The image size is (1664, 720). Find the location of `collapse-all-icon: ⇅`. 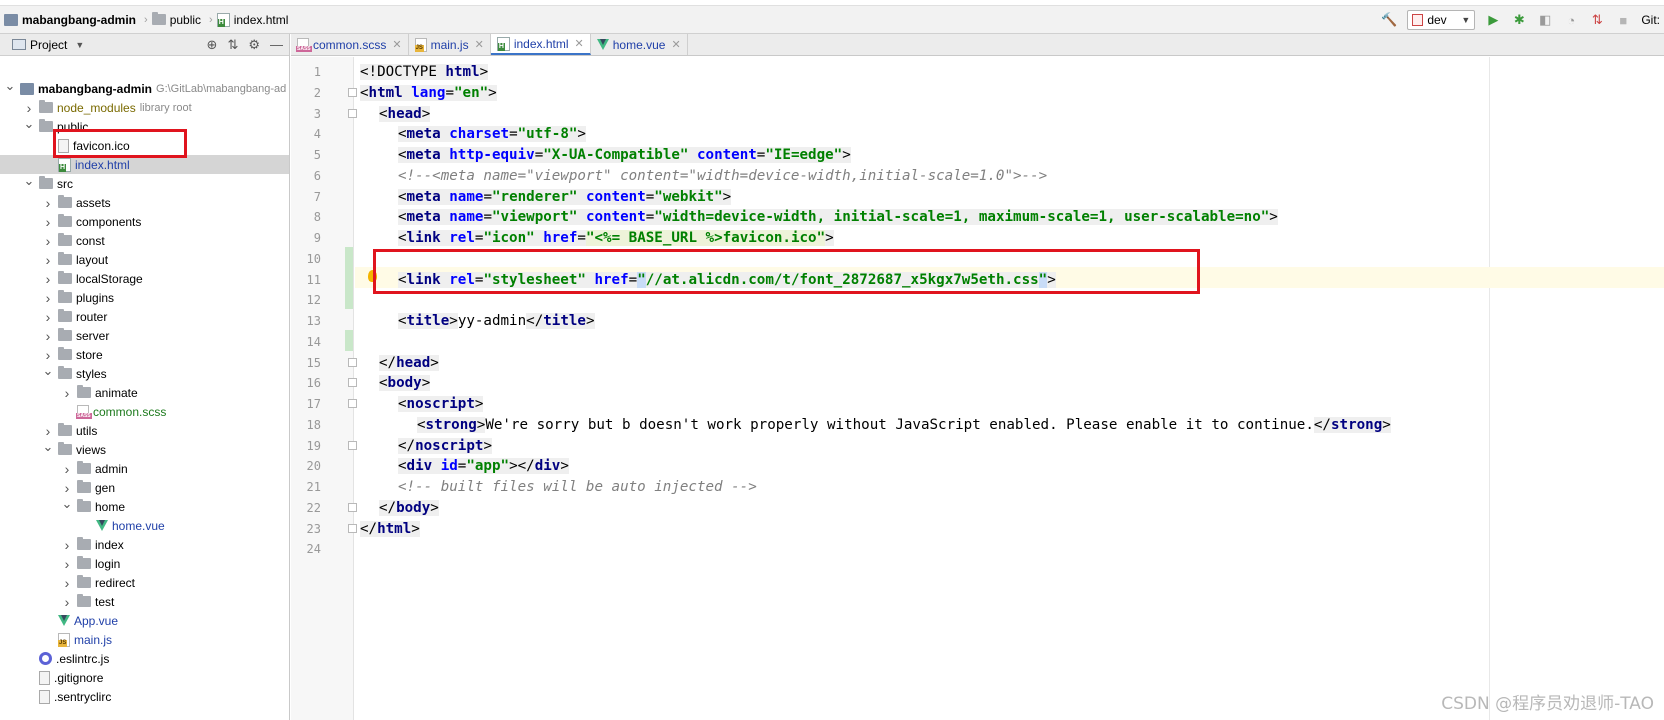

collapse-all-icon: ⇅ is located at coordinates (232, 45).